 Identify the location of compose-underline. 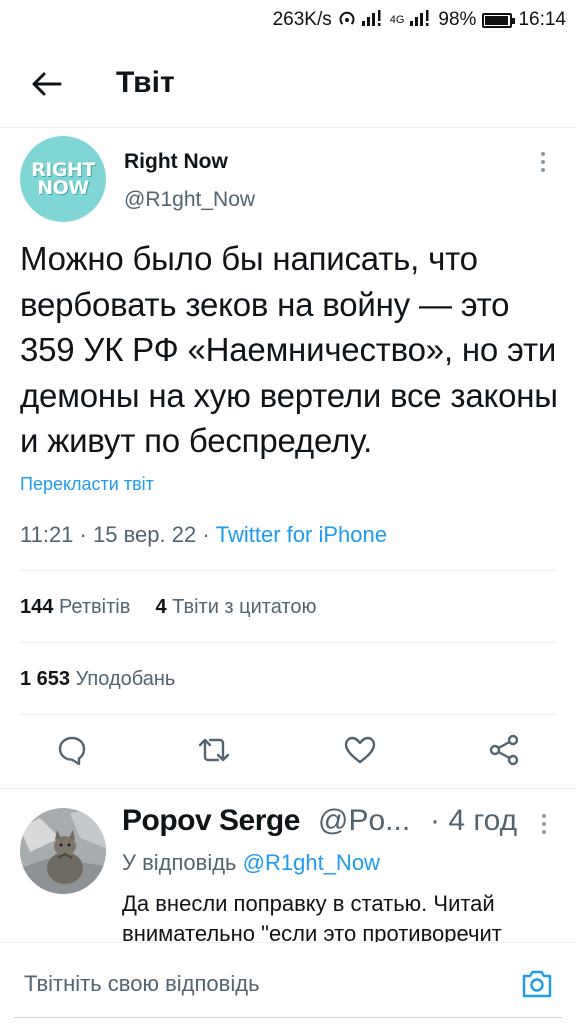
(288, 1017).